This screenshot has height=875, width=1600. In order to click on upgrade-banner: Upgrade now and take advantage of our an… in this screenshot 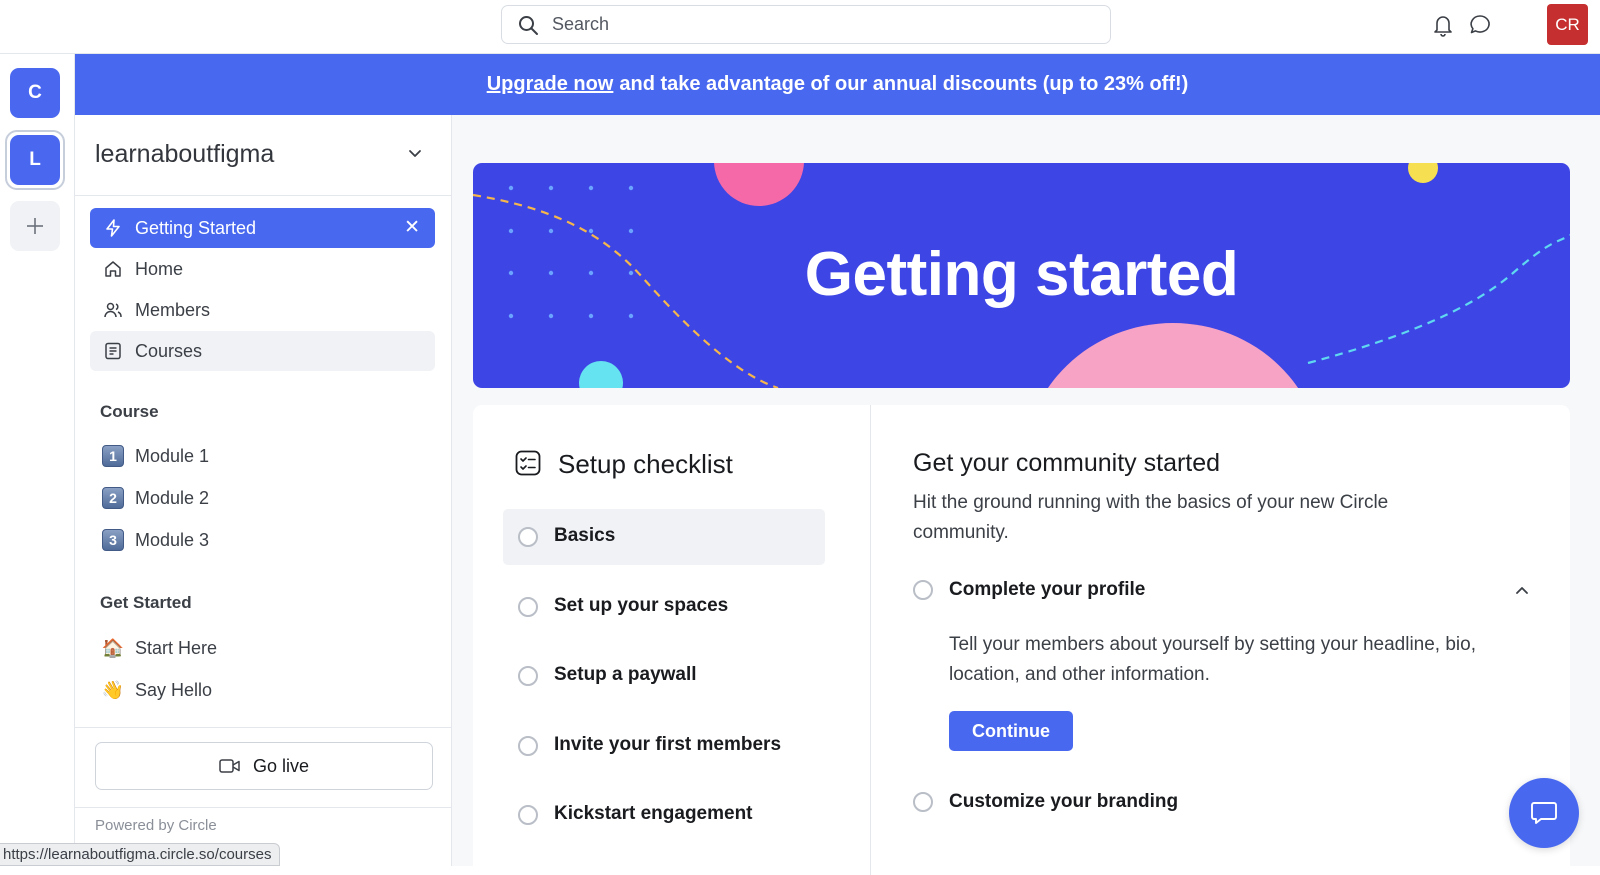, I will do `click(837, 84)`.